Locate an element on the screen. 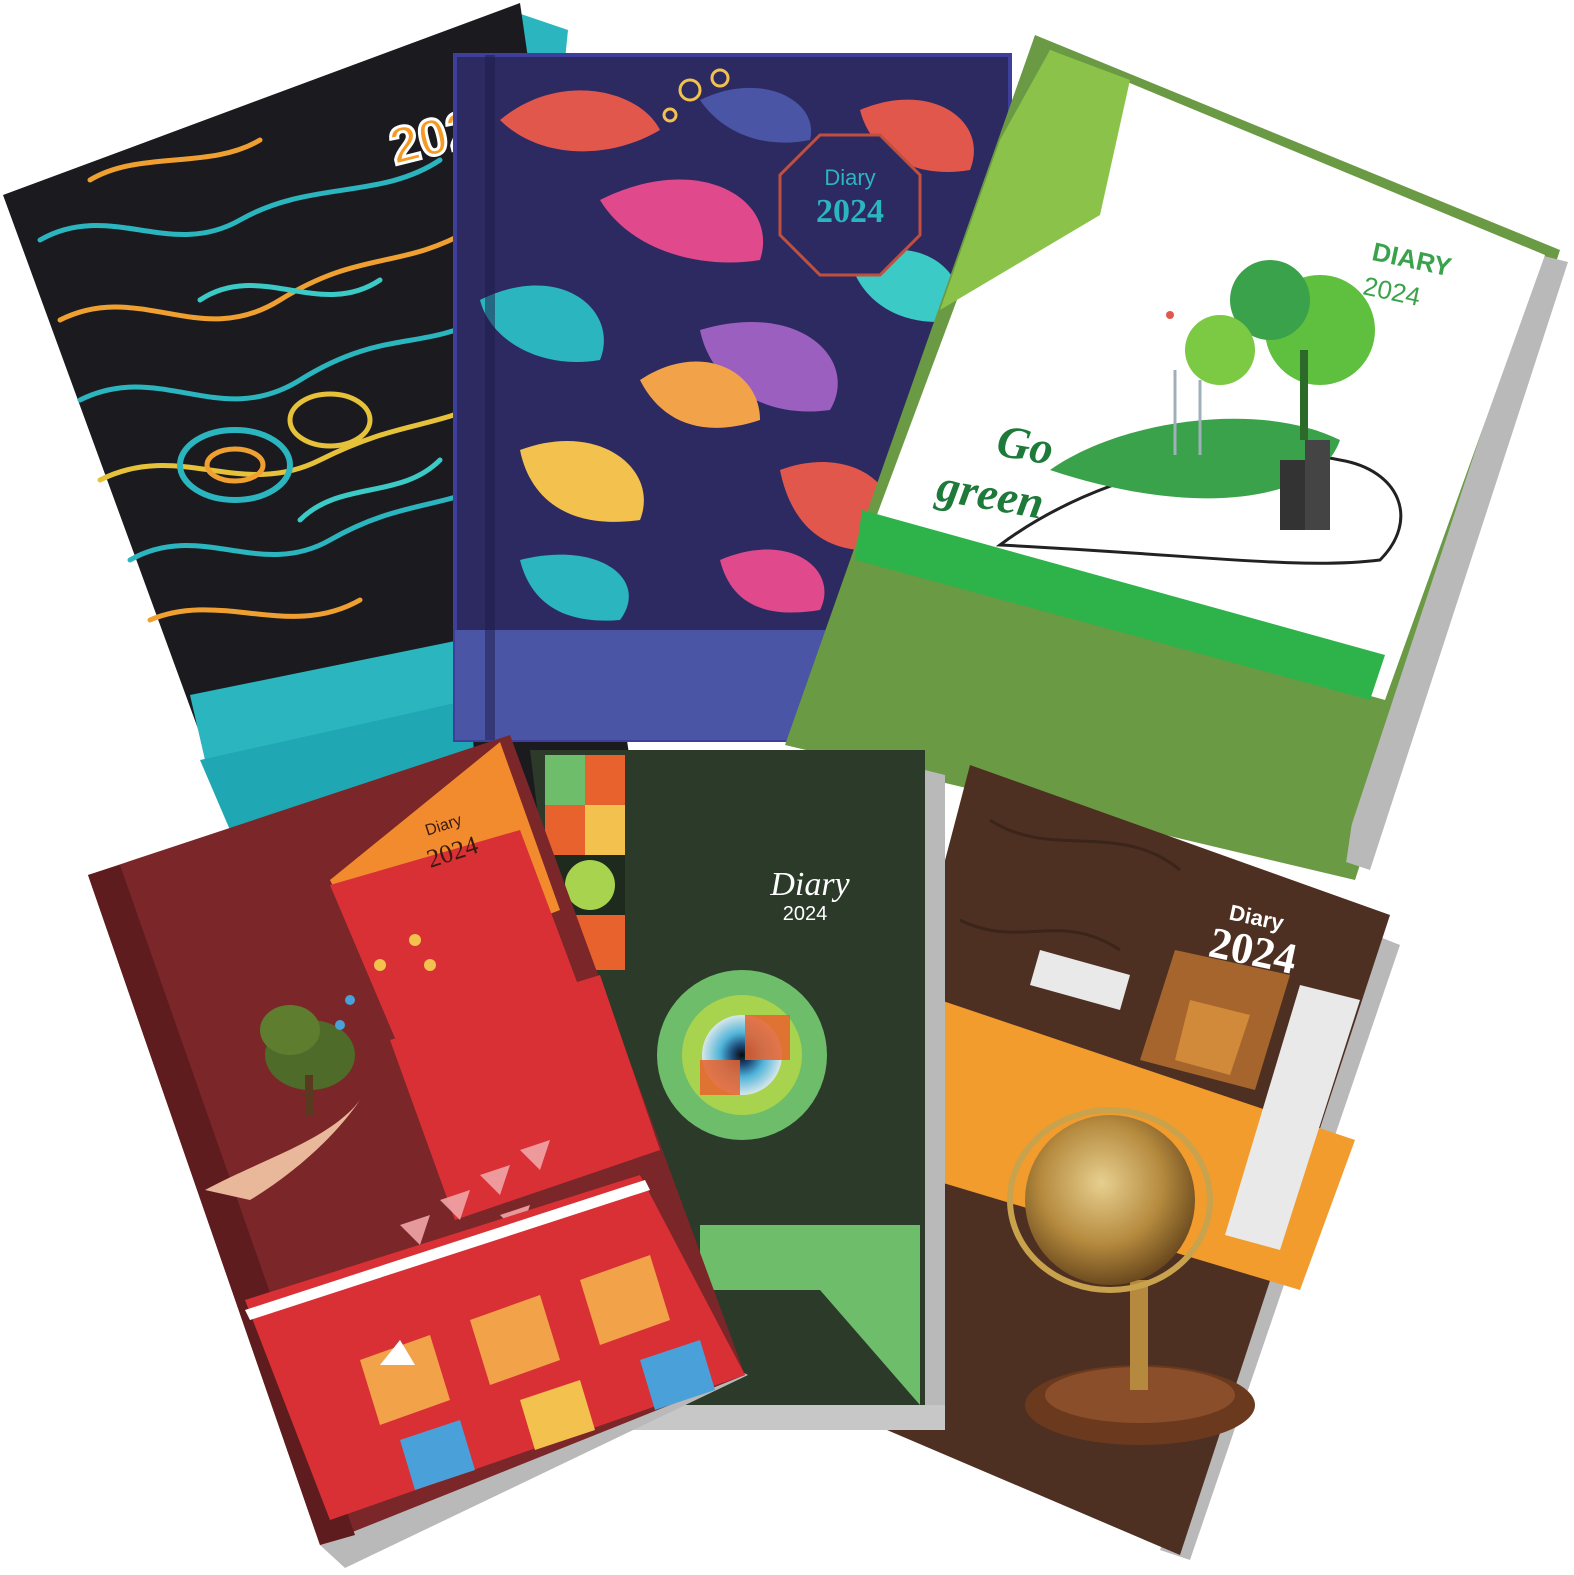 The image size is (1574, 1575). eye-year: 2024 is located at coordinates (805, 914).